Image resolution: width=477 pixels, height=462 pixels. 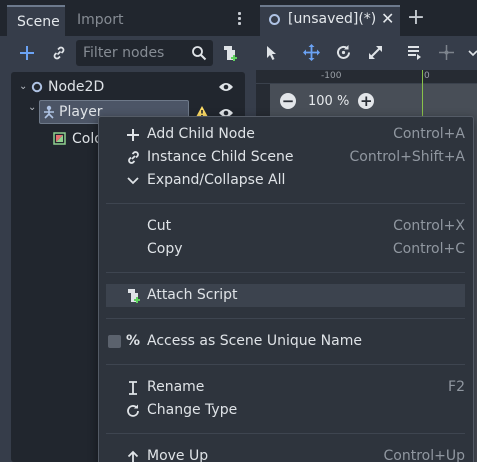 What do you see at coordinates (36, 20) in the screenshot?
I see `tab-scene: Scene` at bounding box center [36, 20].